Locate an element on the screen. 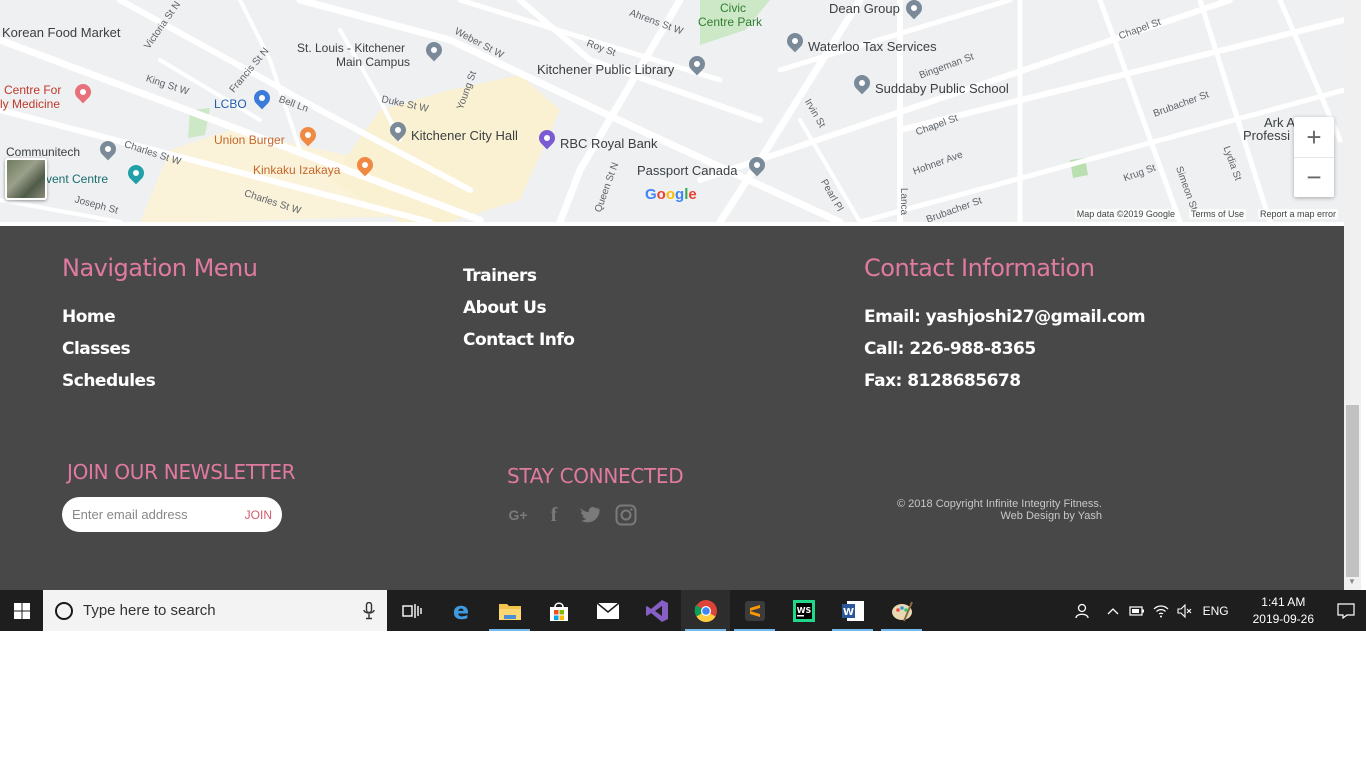  map-label-kinkaku: Kinkaku Izakaya is located at coordinates (297, 170).